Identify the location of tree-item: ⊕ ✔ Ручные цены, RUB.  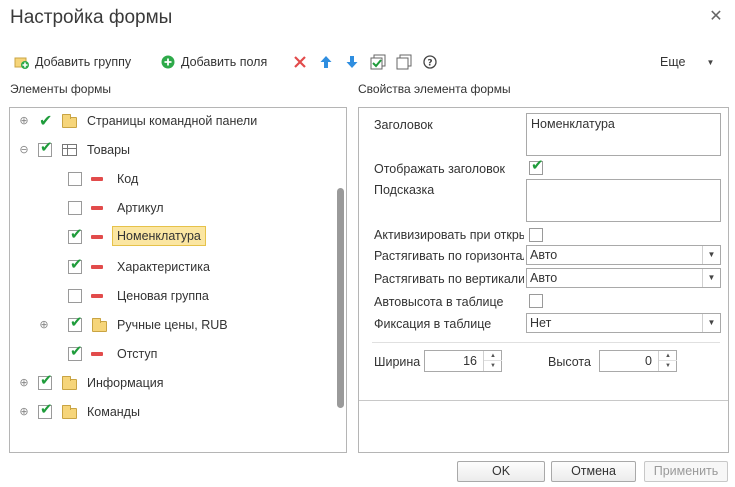
(172, 325).